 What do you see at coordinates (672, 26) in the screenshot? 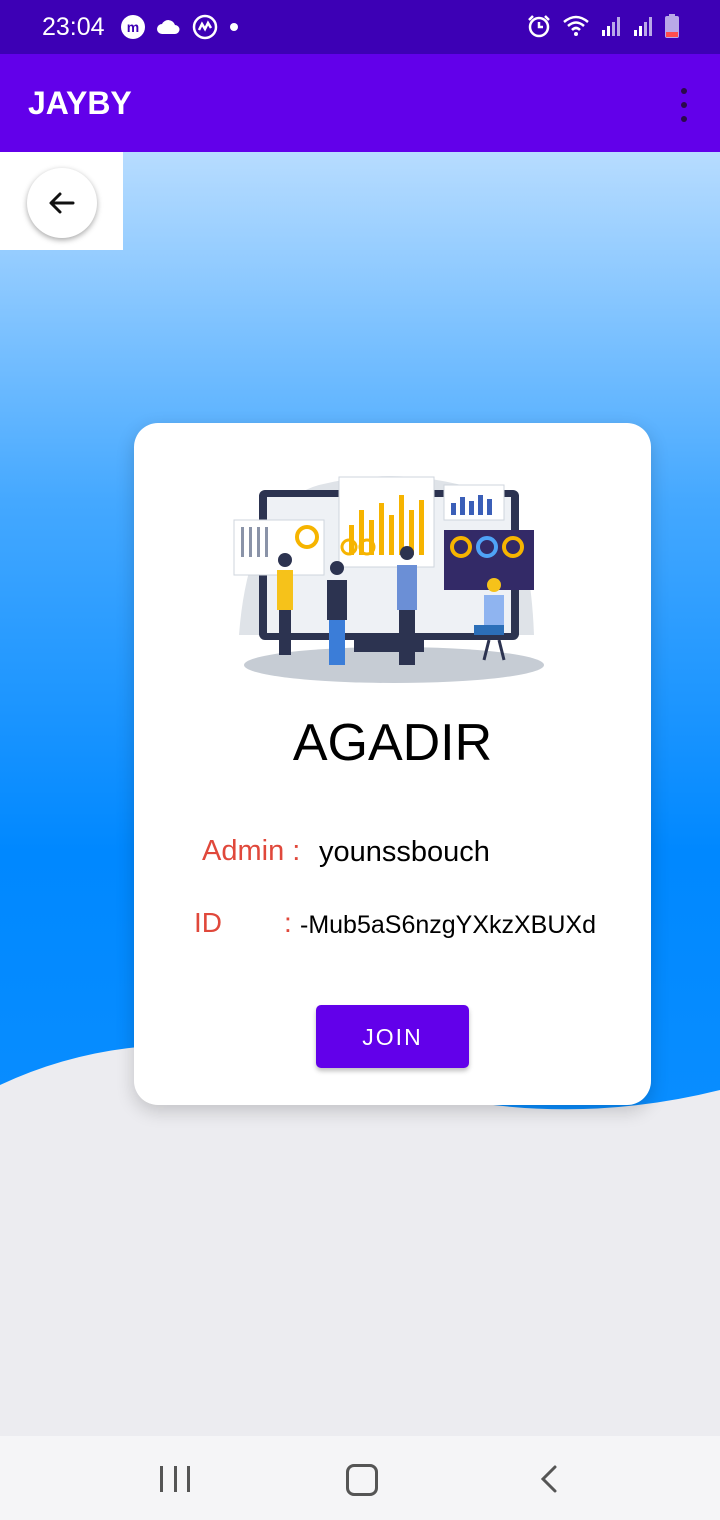
I see `battery-icon` at bounding box center [672, 26].